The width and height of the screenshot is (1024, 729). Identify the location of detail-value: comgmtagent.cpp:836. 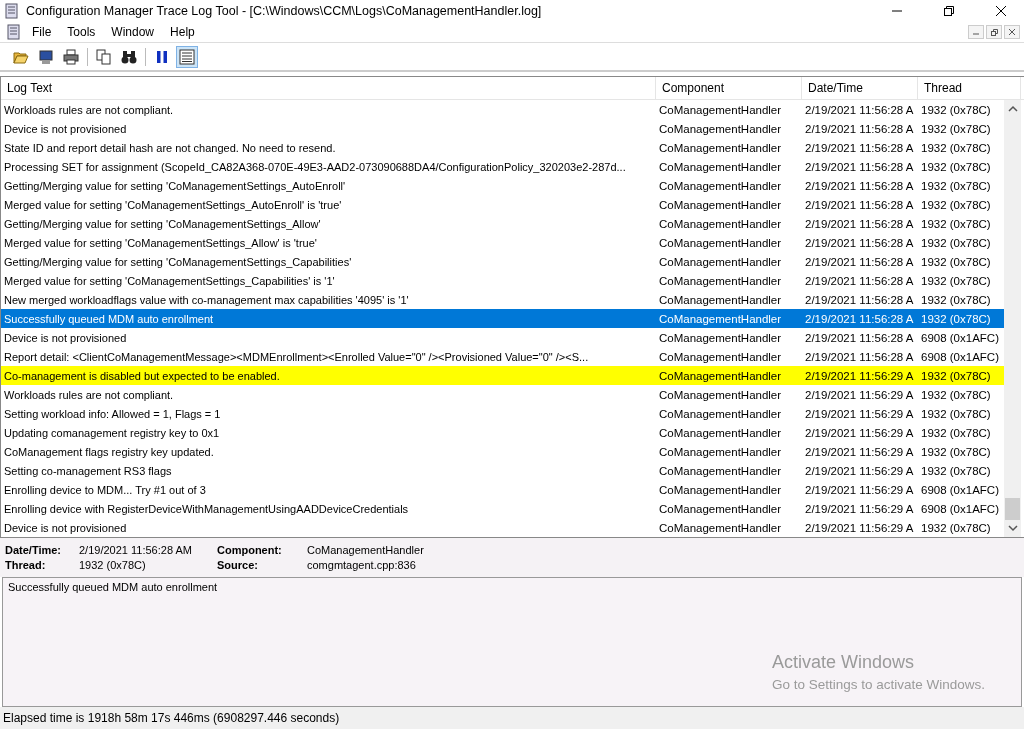
(362, 565).